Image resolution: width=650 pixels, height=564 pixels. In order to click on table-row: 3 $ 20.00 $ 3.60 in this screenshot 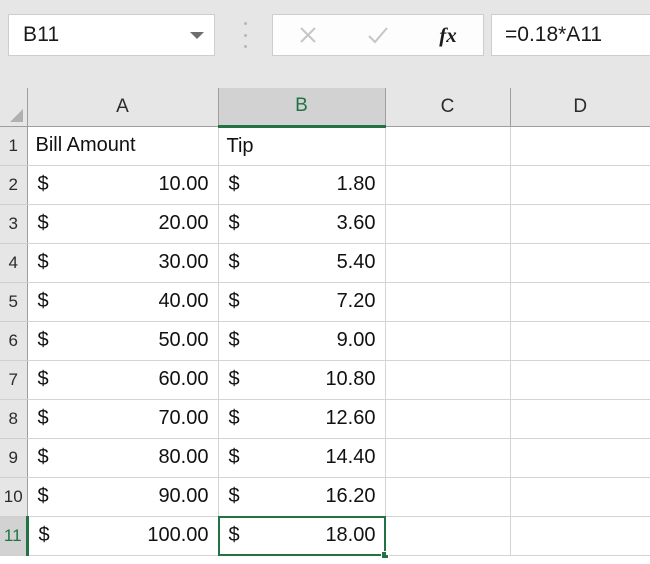, I will do `click(325, 224)`.